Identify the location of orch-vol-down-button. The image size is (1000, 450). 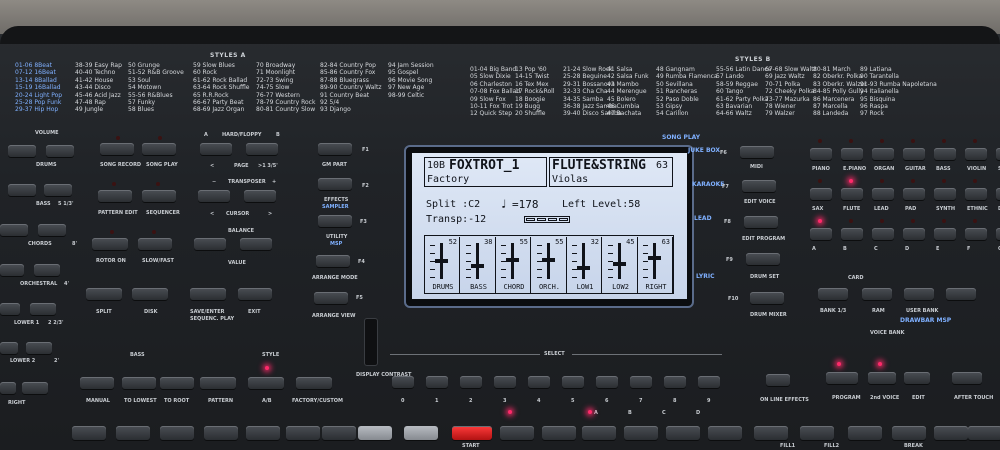
(12, 270).